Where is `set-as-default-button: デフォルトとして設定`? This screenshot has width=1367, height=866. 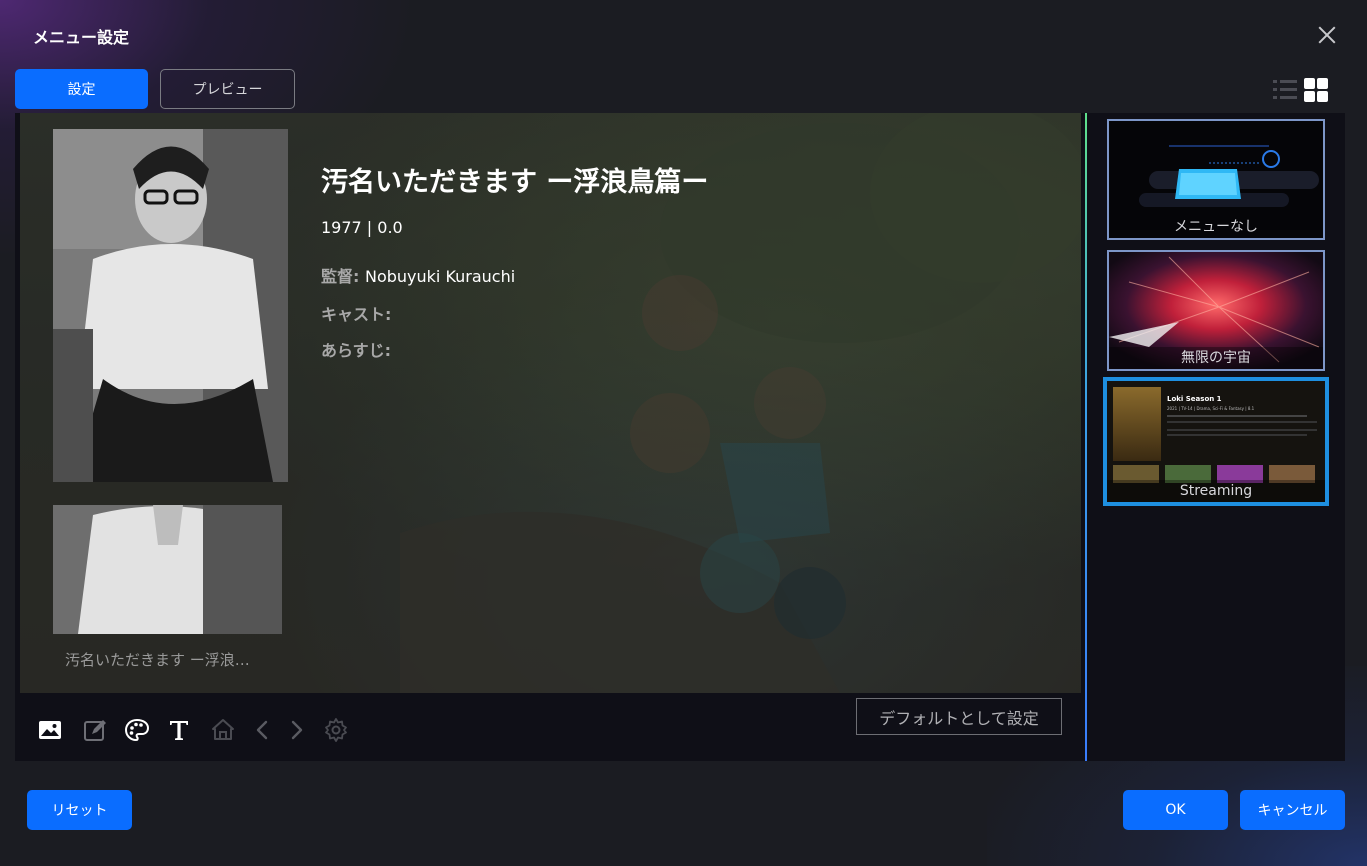
set-as-default-button: デフォルトとして設定 is located at coordinates (959, 716).